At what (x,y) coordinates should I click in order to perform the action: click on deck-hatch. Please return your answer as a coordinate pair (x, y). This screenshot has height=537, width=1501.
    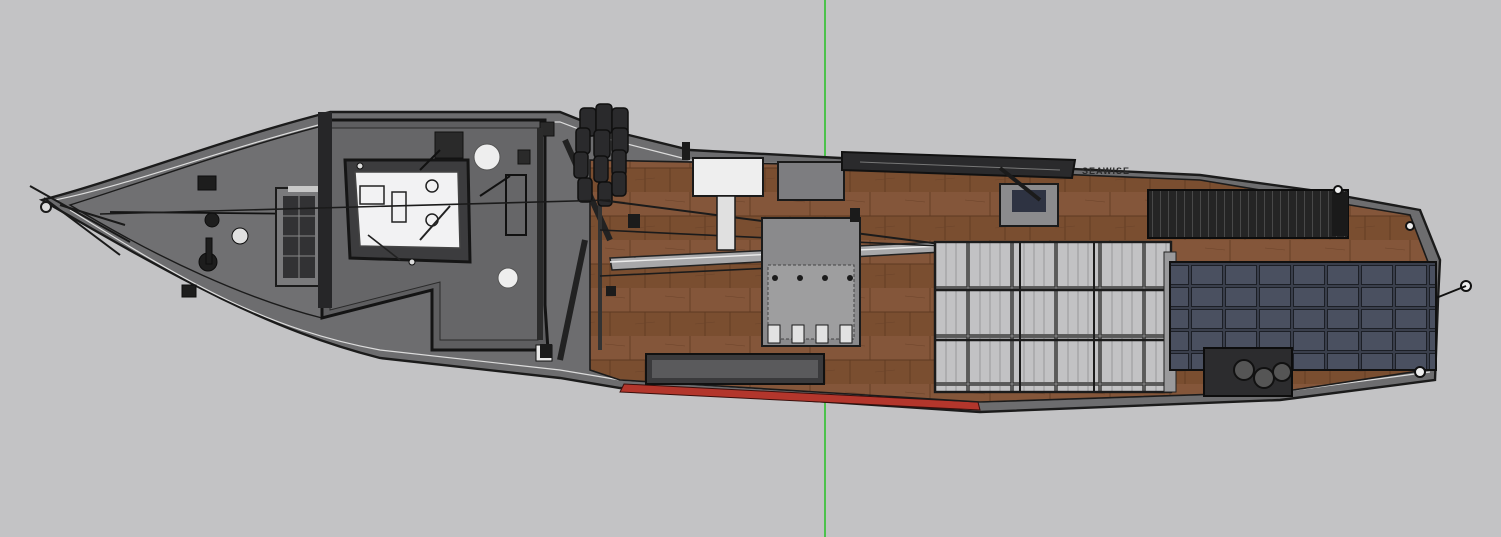
    Looking at the image, I should click on (811, 282).